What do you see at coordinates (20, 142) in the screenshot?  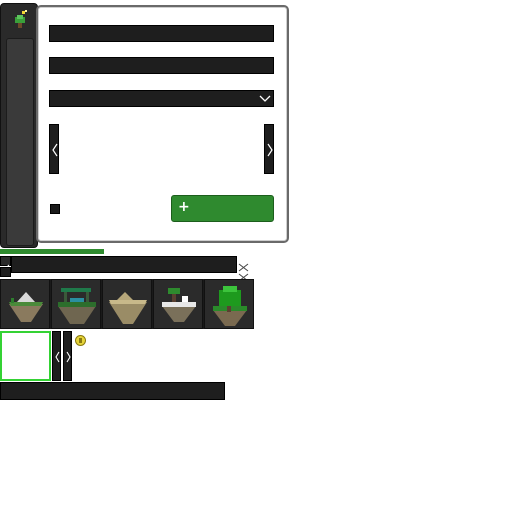 I see `sidebar-scroll-track` at bounding box center [20, 142].